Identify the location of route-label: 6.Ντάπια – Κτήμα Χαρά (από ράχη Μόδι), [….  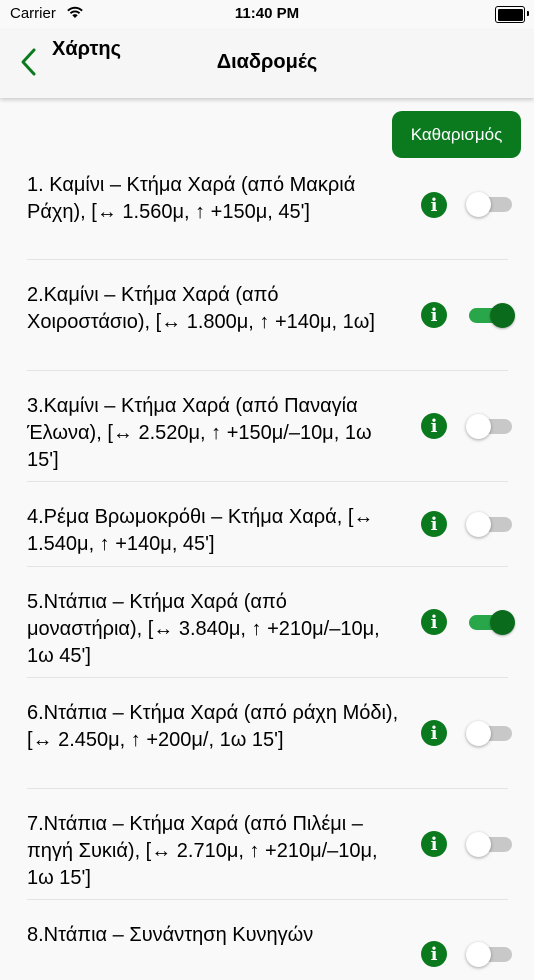
(213, 726).